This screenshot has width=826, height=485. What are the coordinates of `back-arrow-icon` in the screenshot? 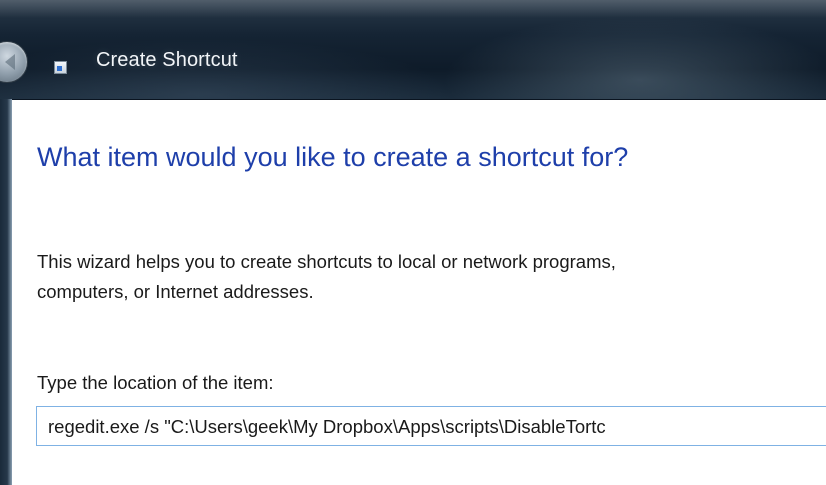 It's located at (10, 62).